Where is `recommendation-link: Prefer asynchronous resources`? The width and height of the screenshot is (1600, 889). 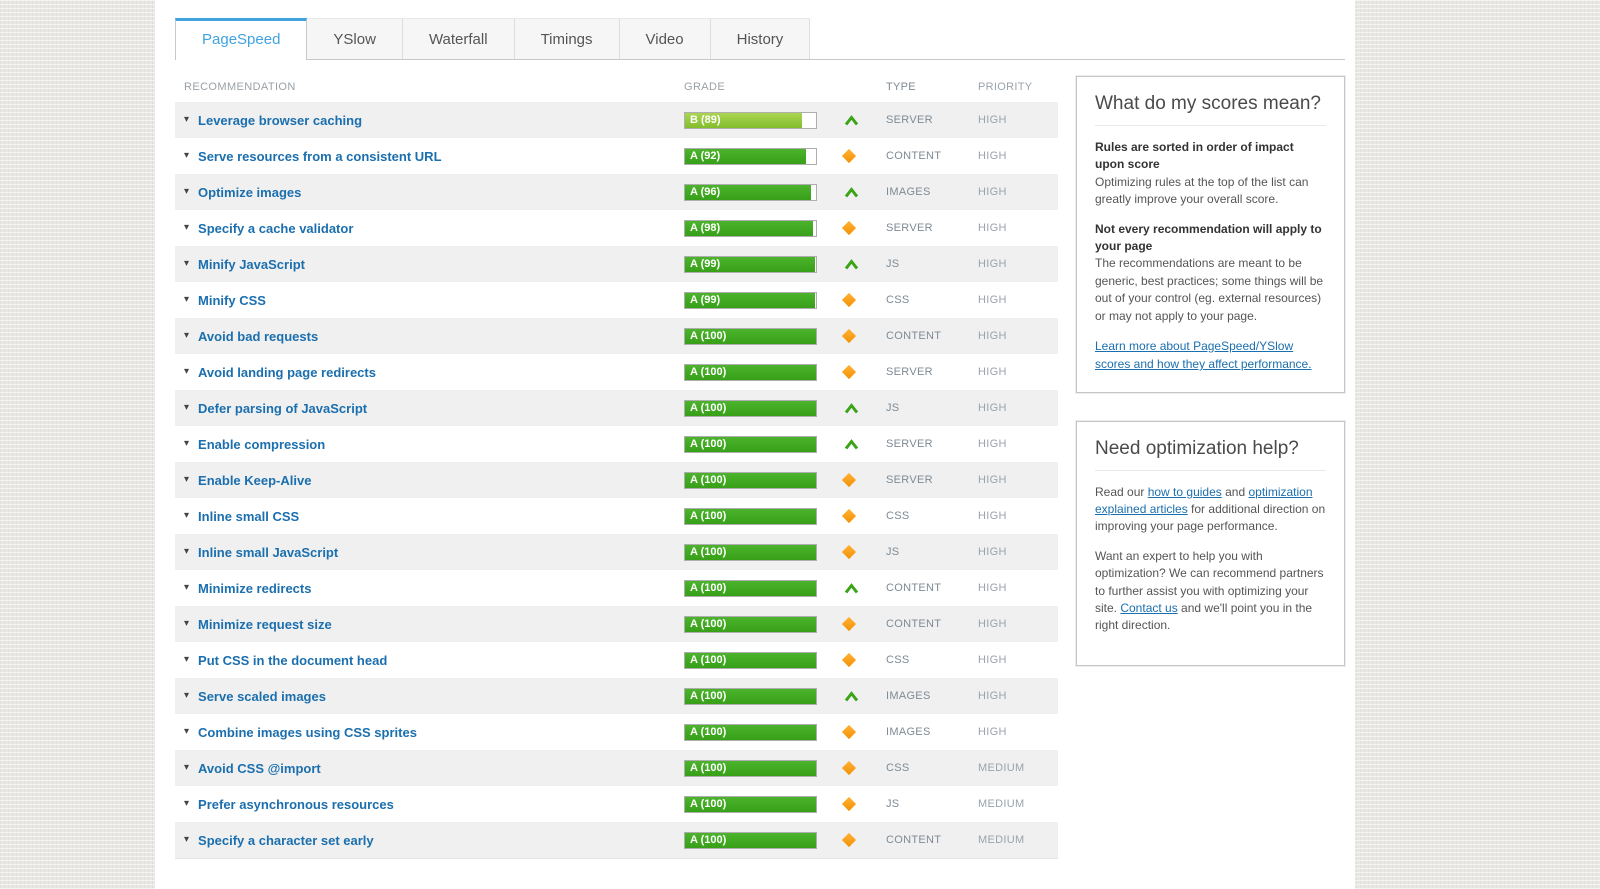
recommendation-link: Prefer asynchronous resources is located at coordinates (296, 804).